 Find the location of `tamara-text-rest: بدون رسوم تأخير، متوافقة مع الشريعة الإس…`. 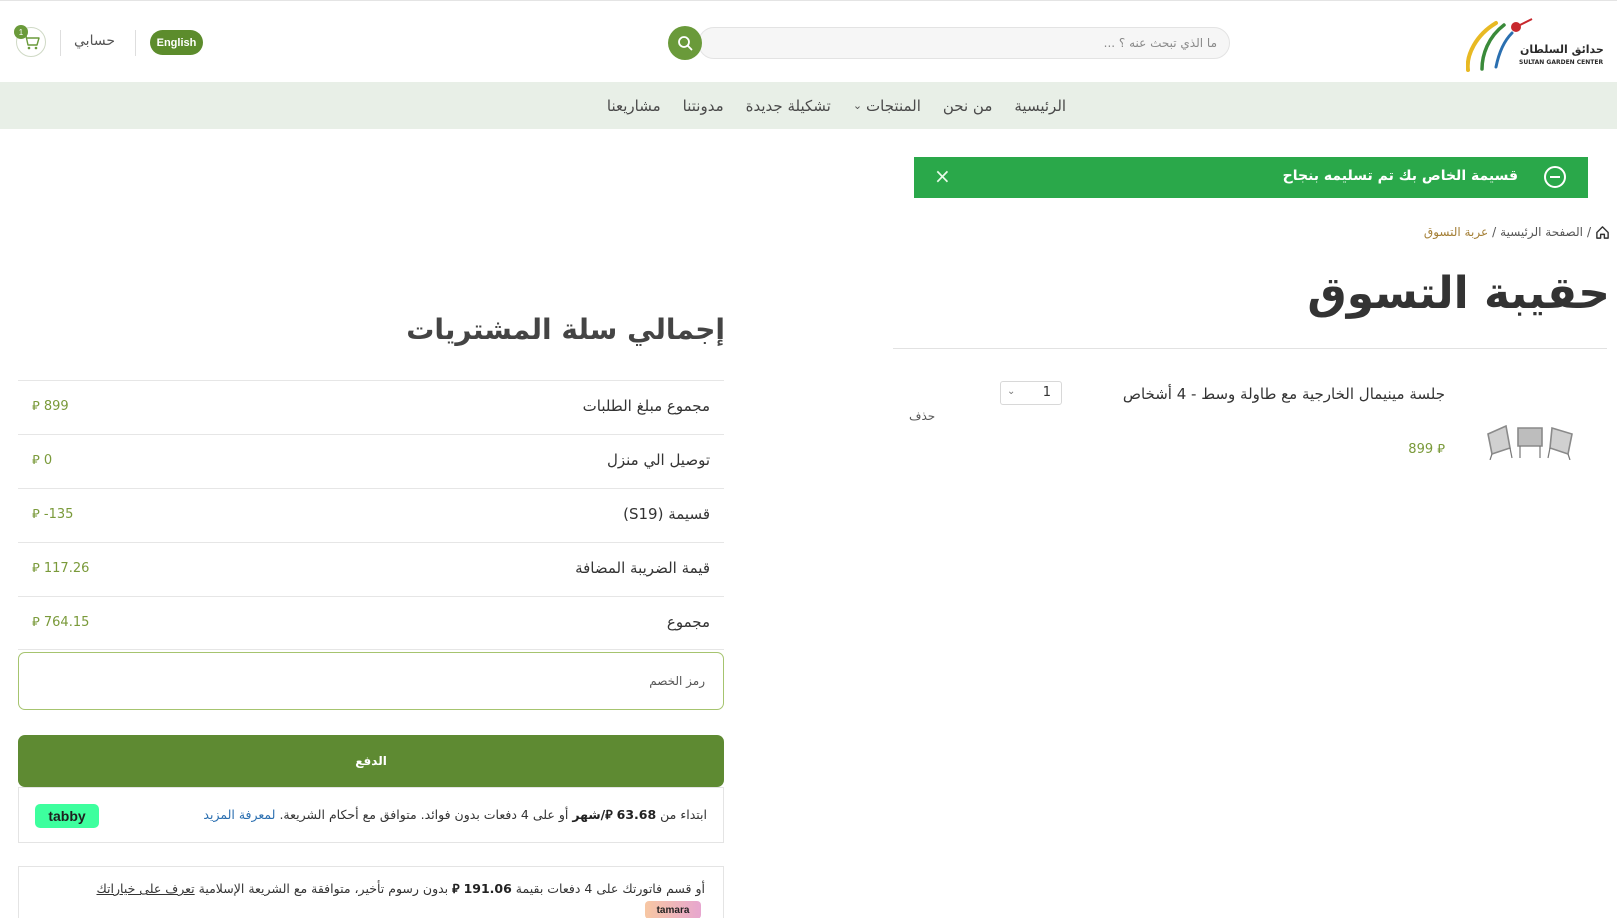

tamara-text-rest: بدون رسوم تأخير، متوافقة مع الشريعة الإس… is located at coordinates (323, 888).